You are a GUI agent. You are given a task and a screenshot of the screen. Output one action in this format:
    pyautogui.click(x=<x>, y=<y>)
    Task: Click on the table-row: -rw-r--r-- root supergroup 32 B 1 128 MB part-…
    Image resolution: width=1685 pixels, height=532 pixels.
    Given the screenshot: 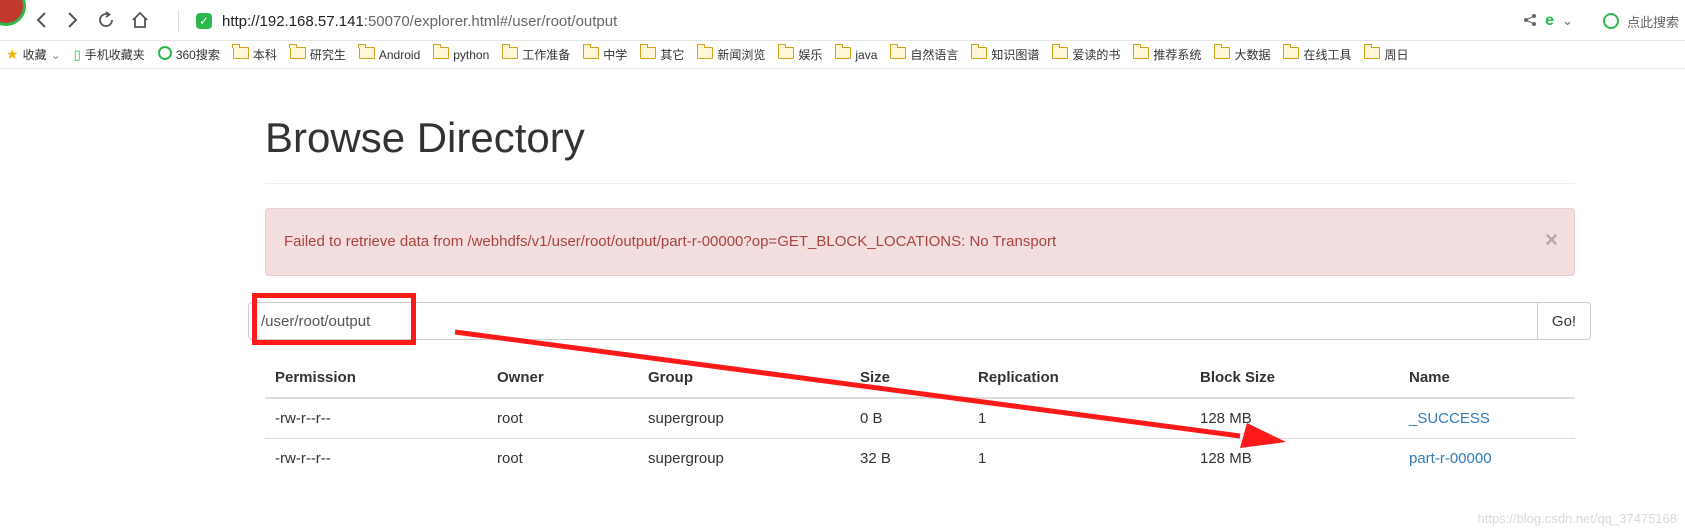 What is the action you would take?
    pyautogui.click(x=920, y=458)
    